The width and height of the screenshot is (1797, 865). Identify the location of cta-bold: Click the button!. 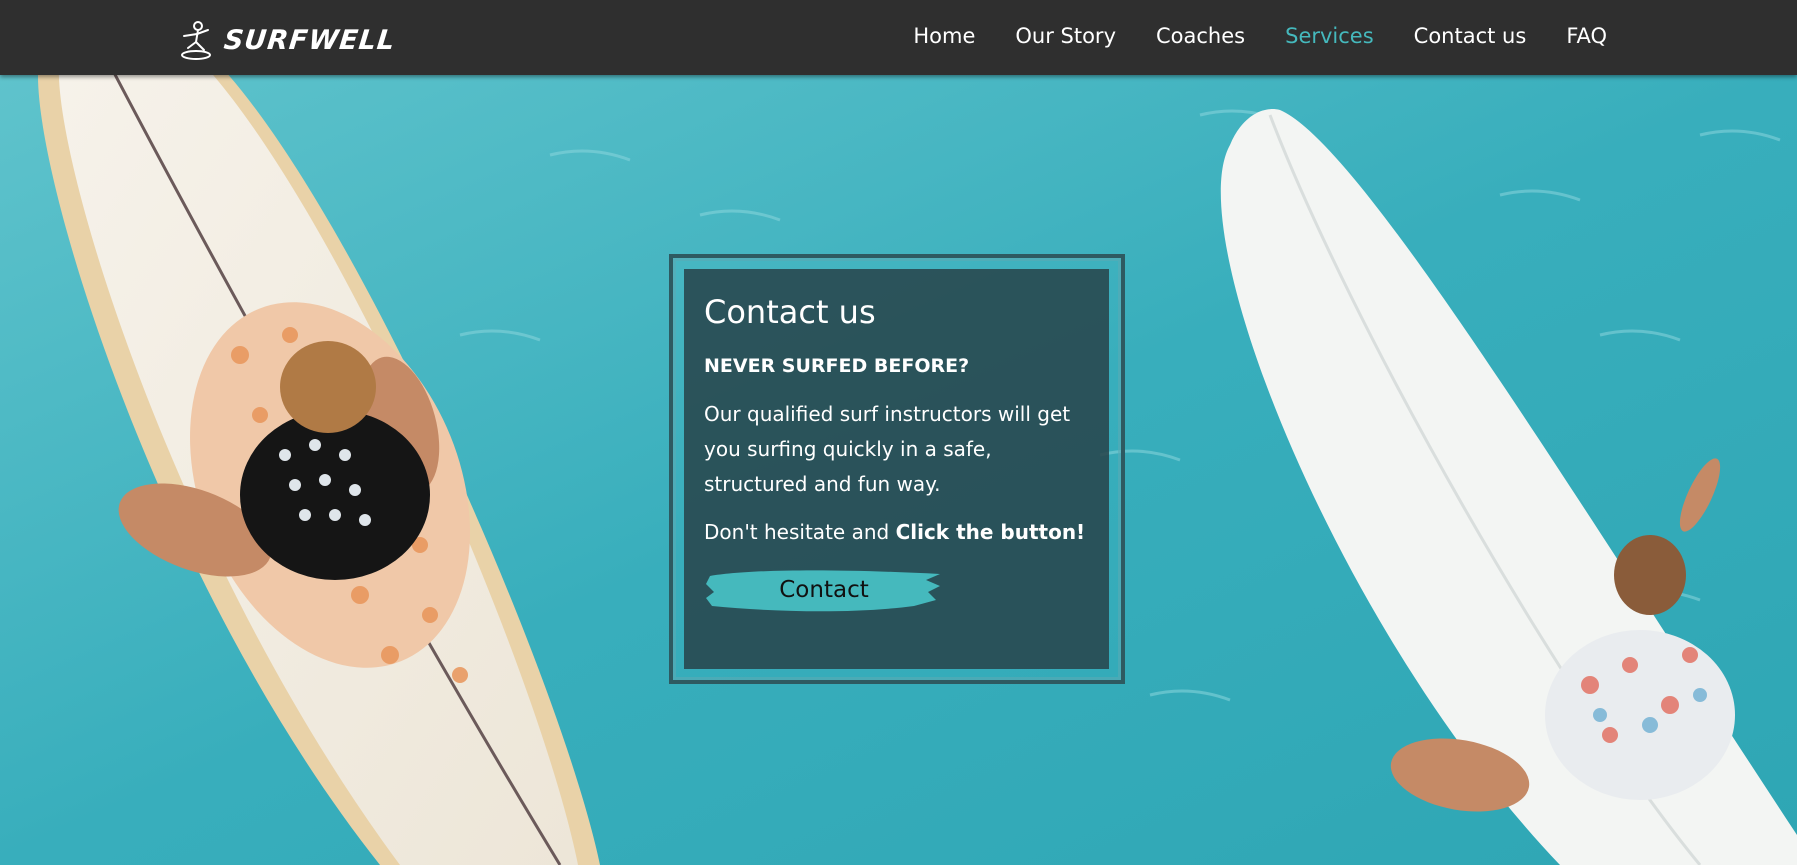
(990, 532).